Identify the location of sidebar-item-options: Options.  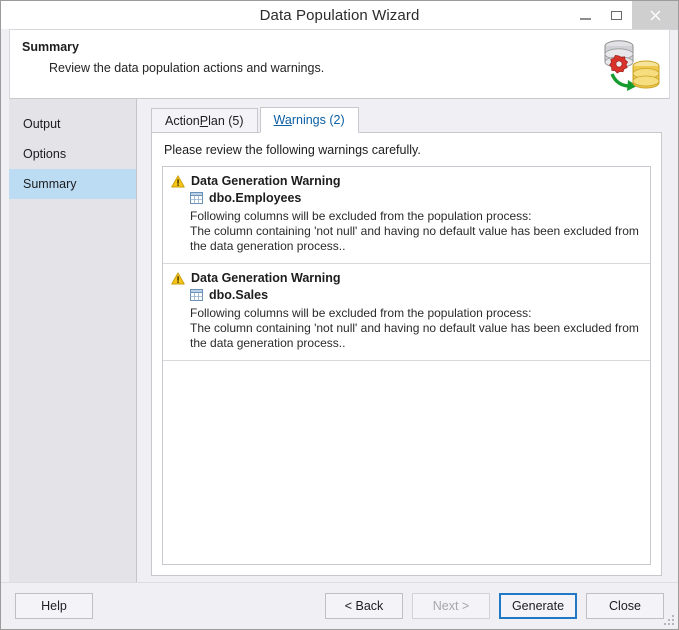
(72, 154).